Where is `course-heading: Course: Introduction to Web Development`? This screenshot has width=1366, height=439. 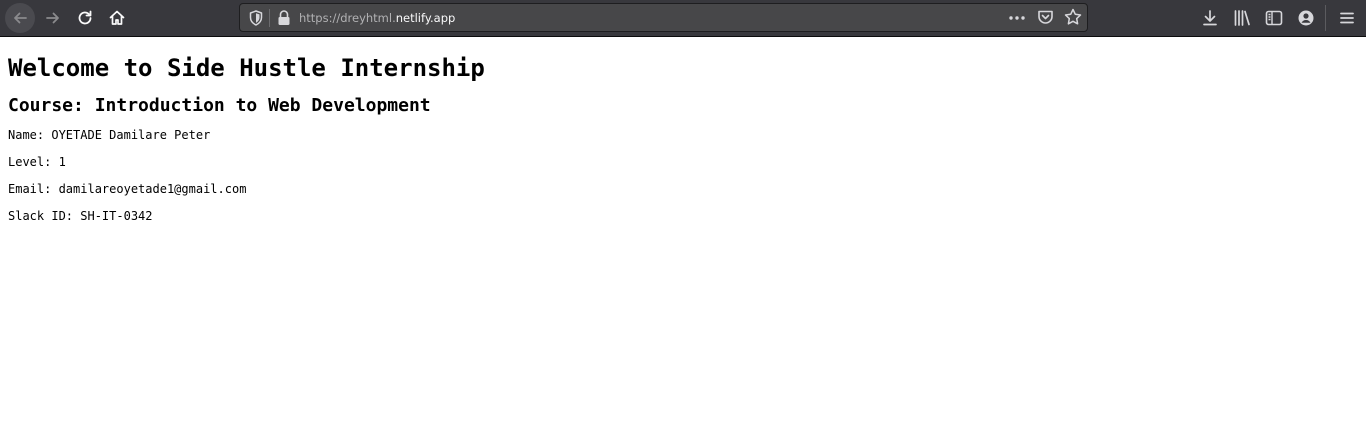
course-heading: Course: Introduction to Web Development is located at coordinates (219, 105).